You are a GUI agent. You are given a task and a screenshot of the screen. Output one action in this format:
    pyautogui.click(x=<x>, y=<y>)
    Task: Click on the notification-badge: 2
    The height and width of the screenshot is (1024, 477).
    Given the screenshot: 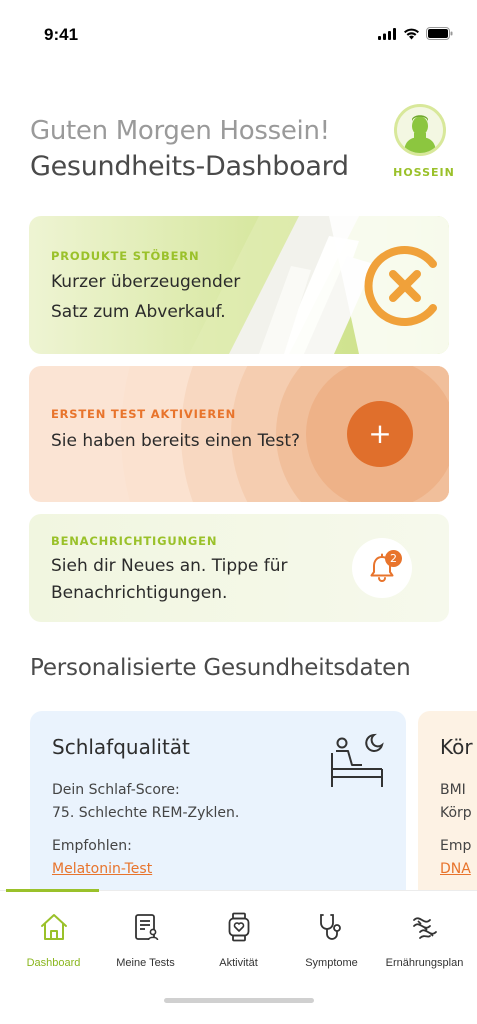 What is the action you would take?
    pyautogui.click(x=393, y=558)
    